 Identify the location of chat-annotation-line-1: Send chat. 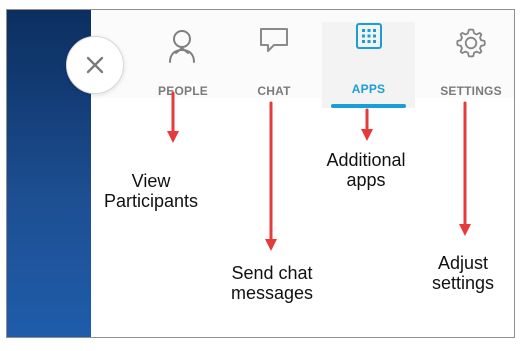
(272, 273).